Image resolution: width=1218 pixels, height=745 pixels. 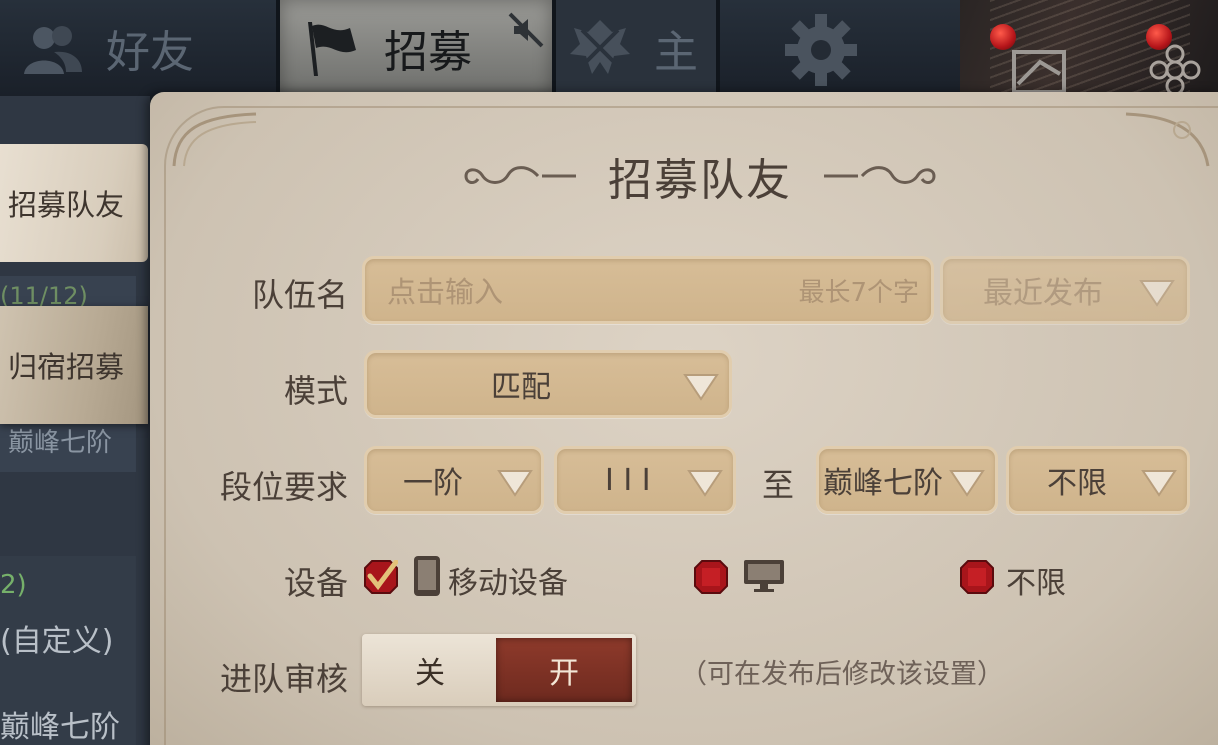 I want to click on device-pc-checkbox, so click(x=711, y=577).